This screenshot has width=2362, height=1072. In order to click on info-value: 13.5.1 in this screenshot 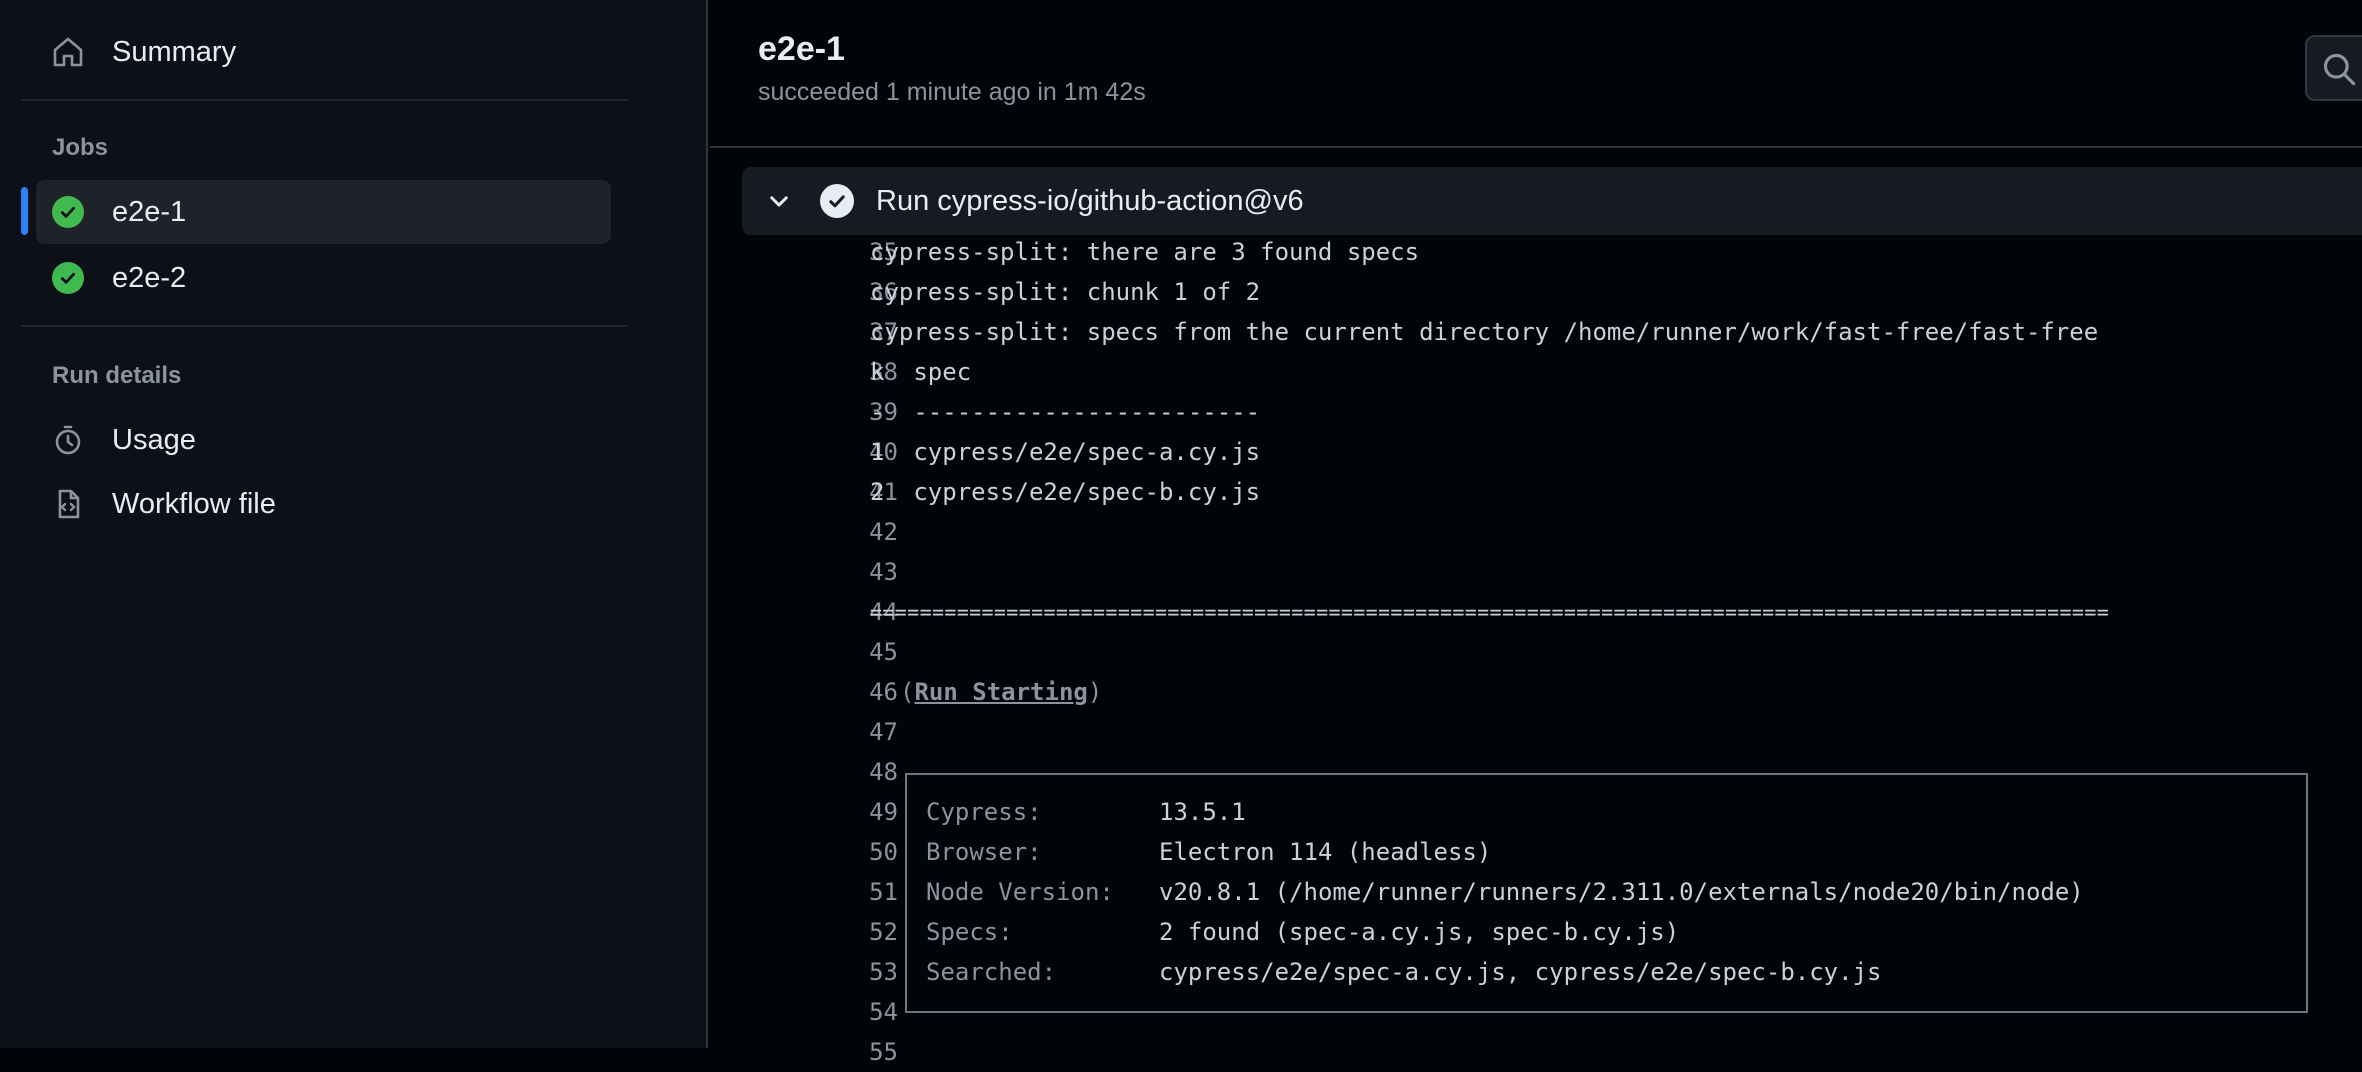, I will do `click(1202, 812)`.